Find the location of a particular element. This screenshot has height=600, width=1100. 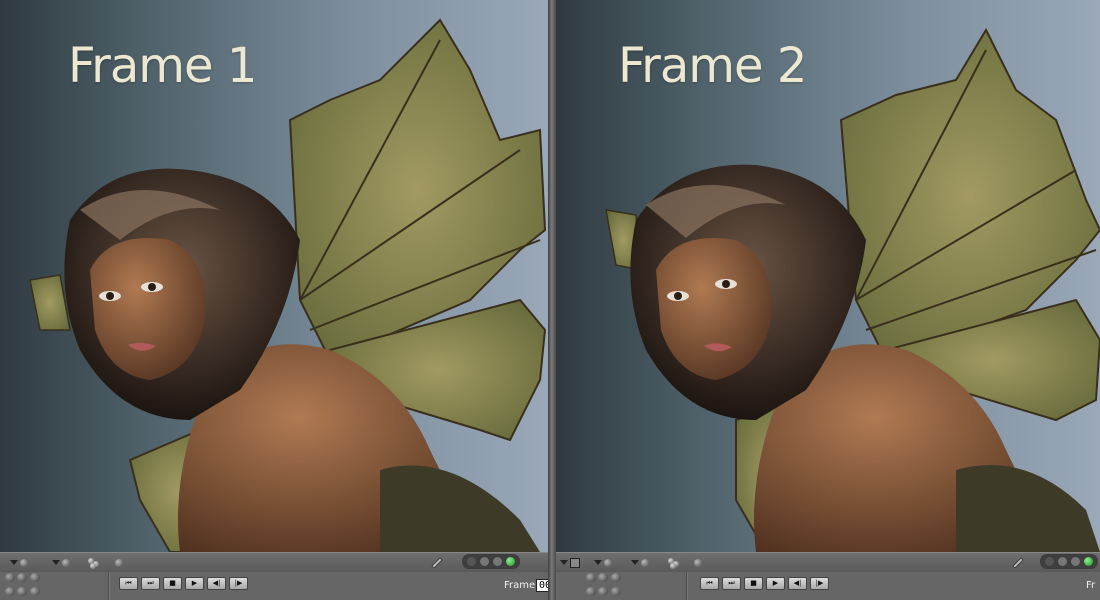

frame-title-overlay: Frame 1 is located at coordinates (162, 66).